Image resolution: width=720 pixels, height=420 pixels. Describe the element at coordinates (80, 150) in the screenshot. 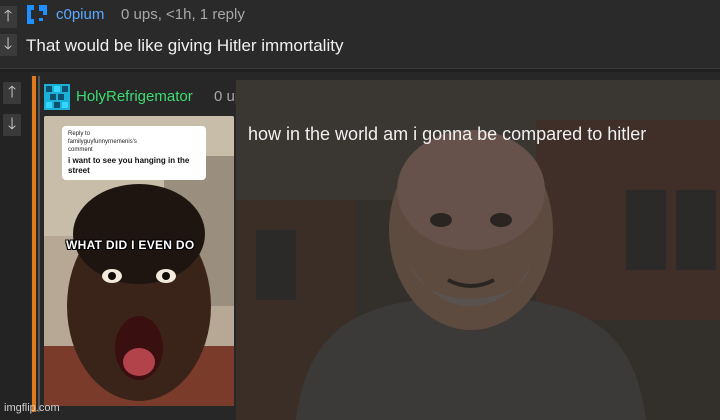

I see `reply-suffix: comment` at that location.